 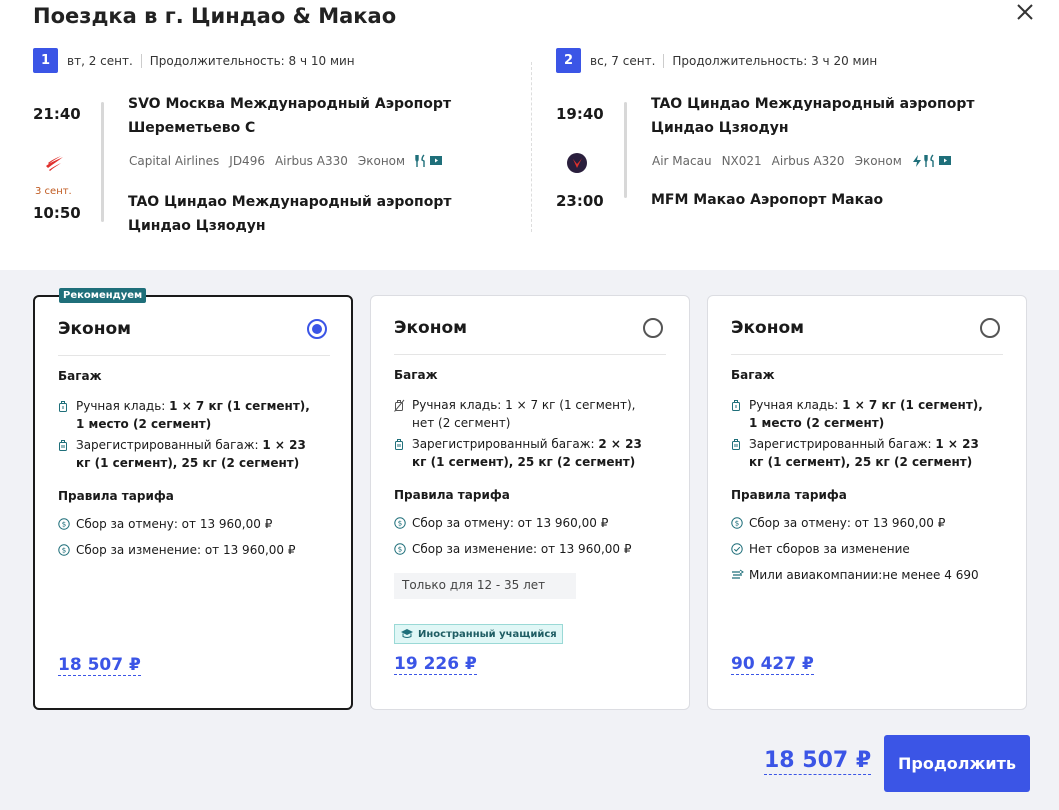 I want to click on total-price: 18 507 ₽, so click(x=818, y=761).